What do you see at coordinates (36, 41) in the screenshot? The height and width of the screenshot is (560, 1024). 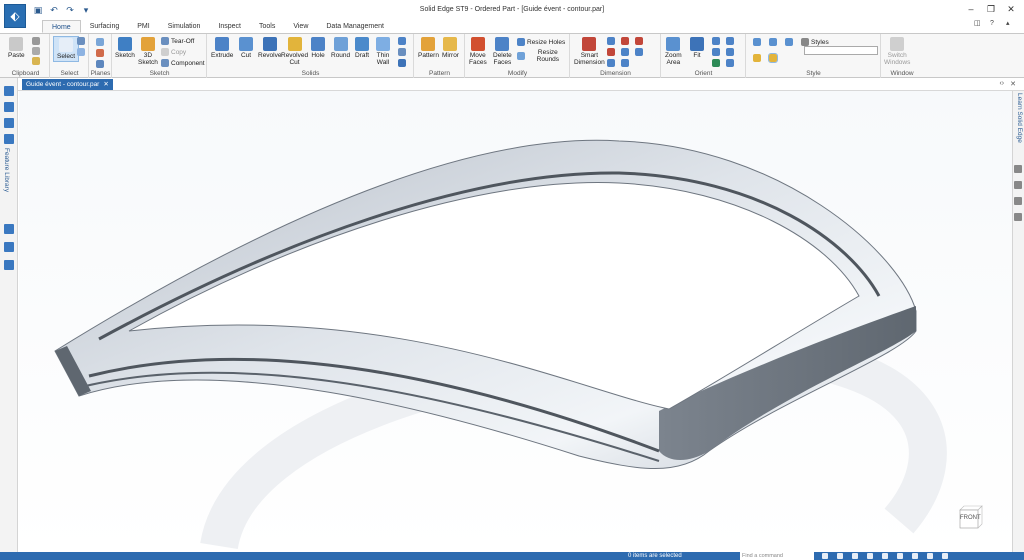 I see `cut-small-button` at bounding box center [36, 41].